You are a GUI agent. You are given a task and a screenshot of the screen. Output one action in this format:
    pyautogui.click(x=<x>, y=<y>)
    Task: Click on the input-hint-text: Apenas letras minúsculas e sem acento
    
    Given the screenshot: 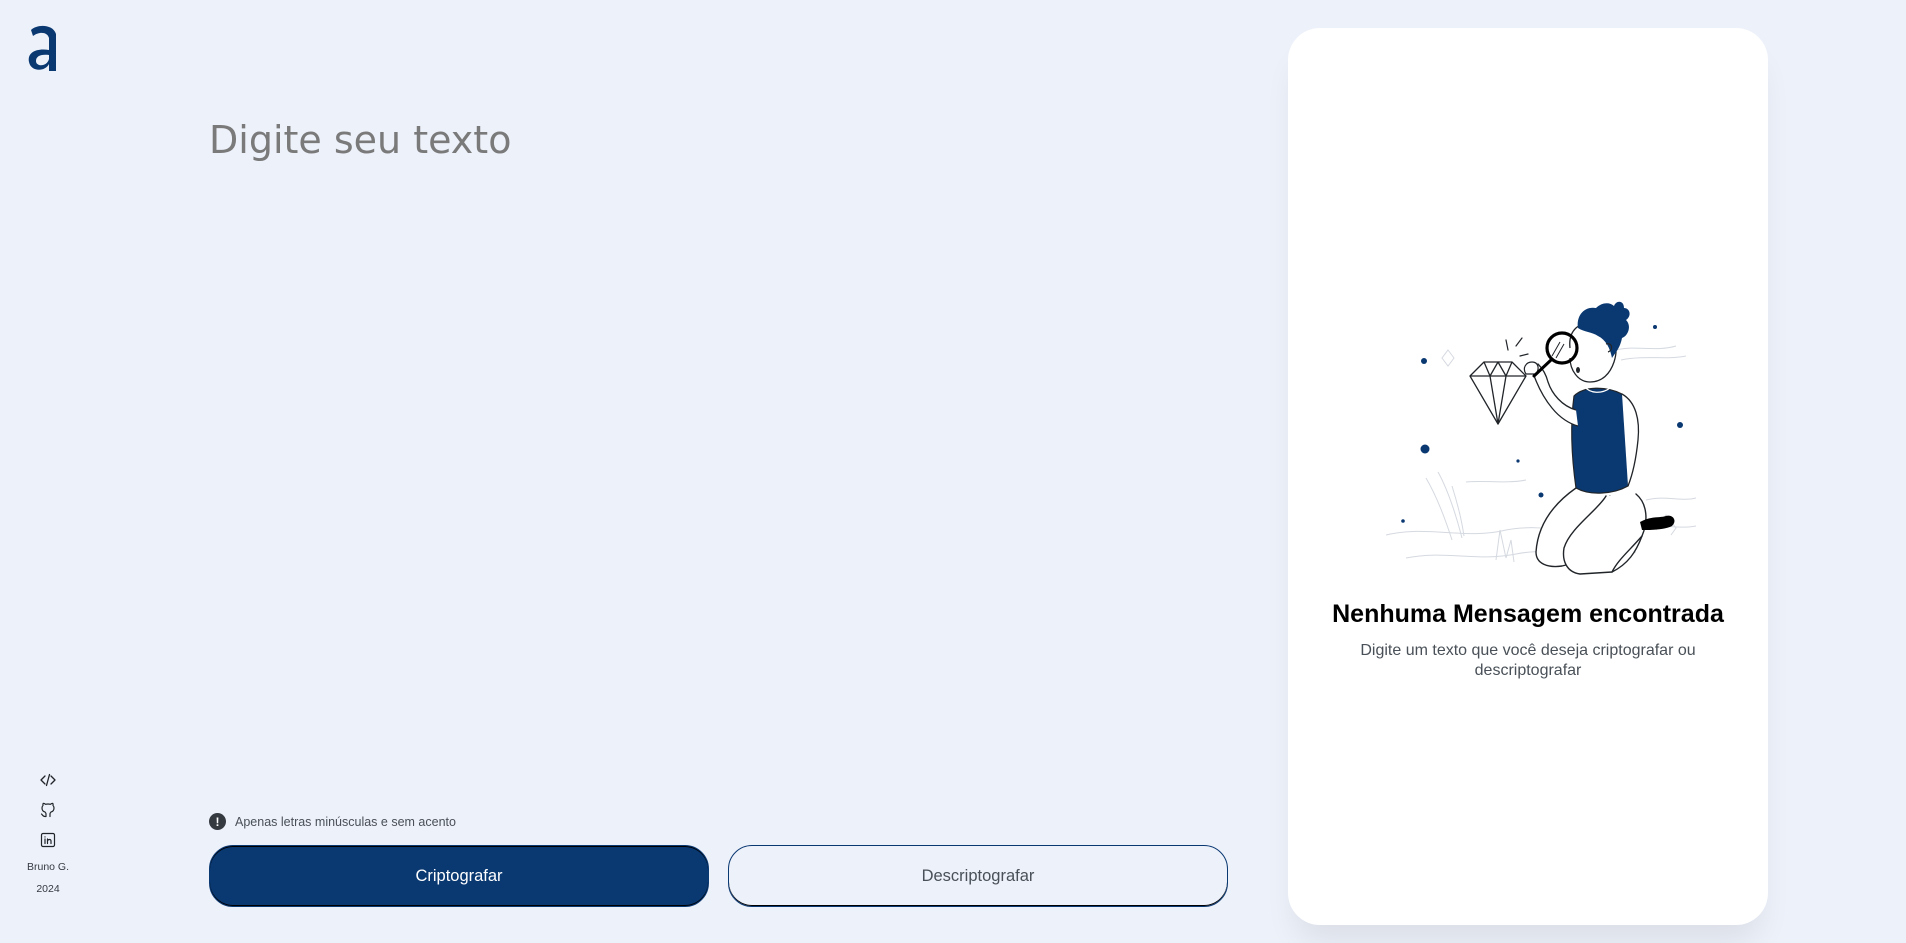 What is the action you would take?
    pyautogui.click(x=345, y=821)
    